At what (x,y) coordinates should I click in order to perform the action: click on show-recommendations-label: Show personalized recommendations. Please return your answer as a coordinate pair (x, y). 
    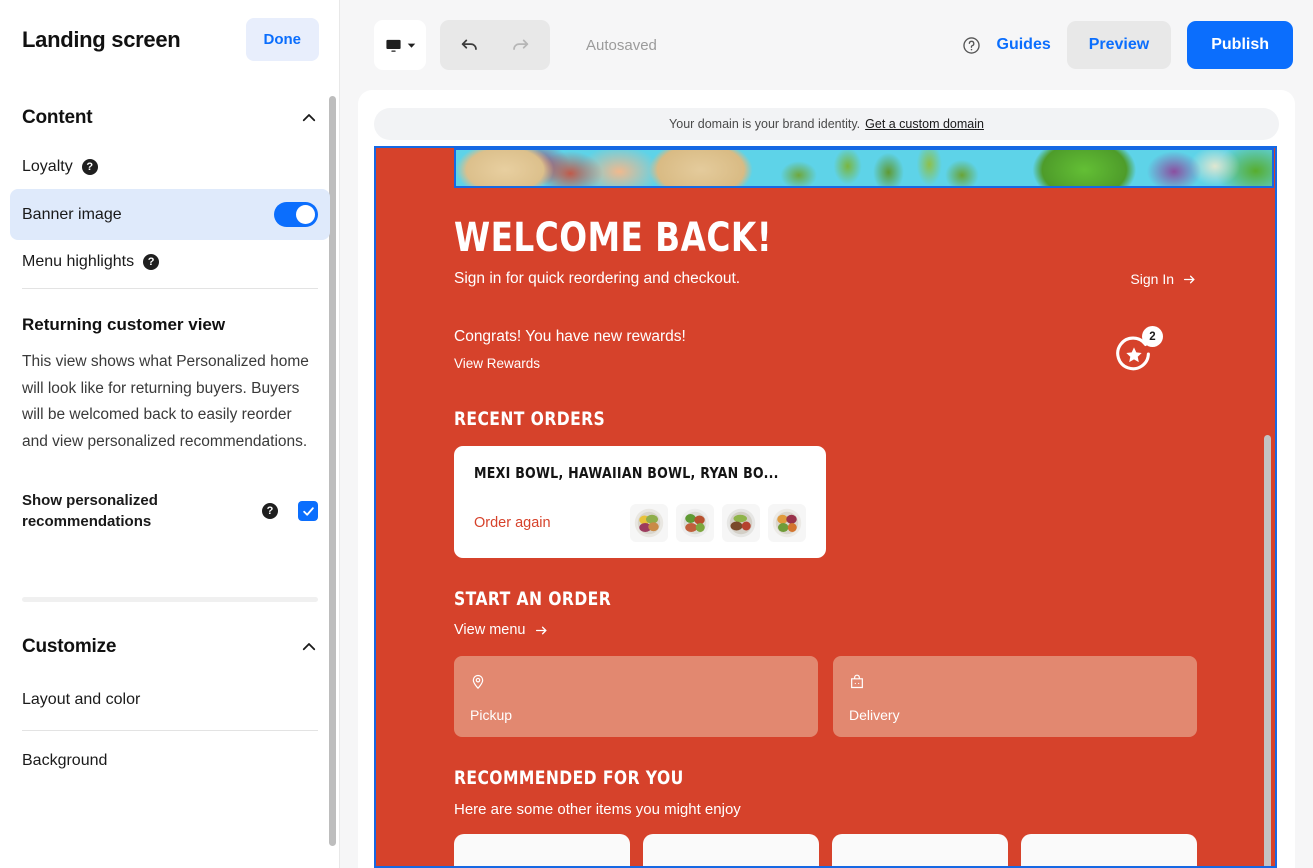
    Looking at the image, I should click on (90, 511).